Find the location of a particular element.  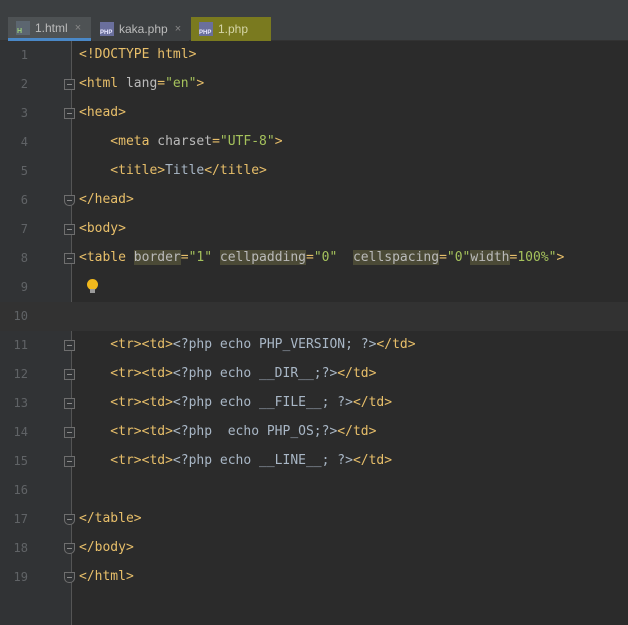

code-line: 14 <tr><td><?php echo PHP_OS;?></td> is located at coordinates (314, 432).